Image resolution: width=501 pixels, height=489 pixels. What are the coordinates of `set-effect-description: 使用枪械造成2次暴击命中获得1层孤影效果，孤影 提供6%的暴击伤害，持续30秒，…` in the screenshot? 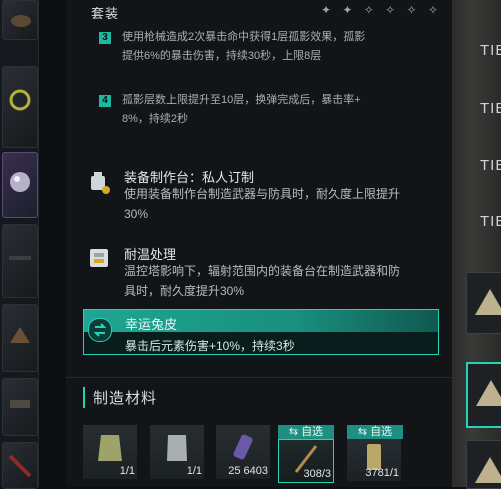 It's located at (244, 46).